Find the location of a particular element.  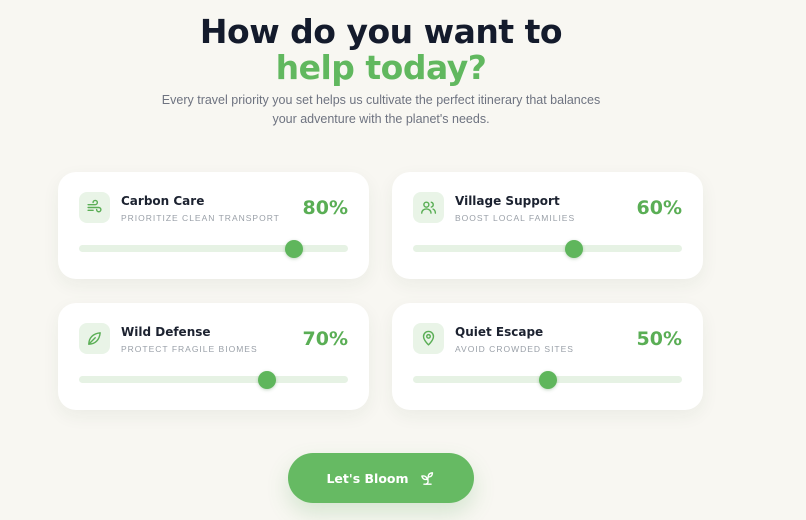

page-title: How do you want to help today? is located at coordinates (381, 50).